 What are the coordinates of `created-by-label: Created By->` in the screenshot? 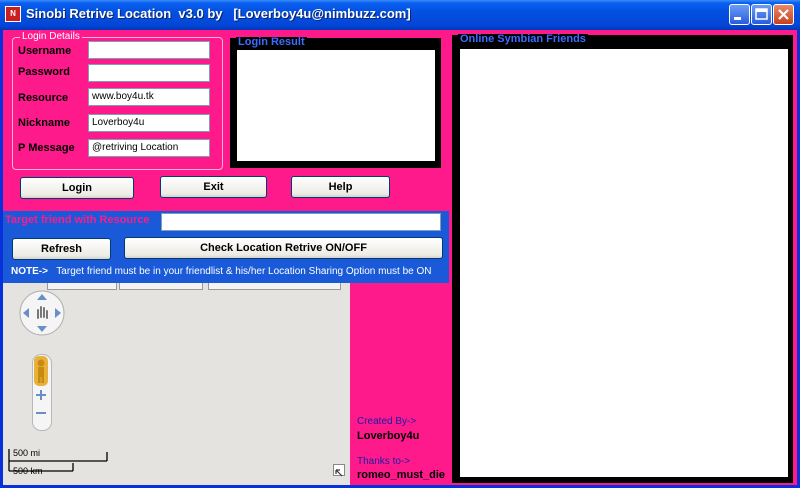 It's located at (387, 421).